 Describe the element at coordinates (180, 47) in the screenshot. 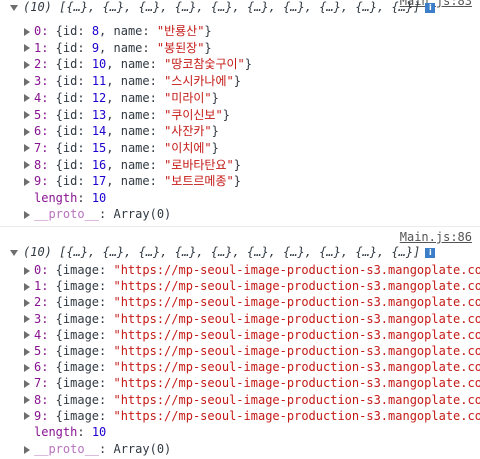

I see `item-name: "봉된장"` at that location.